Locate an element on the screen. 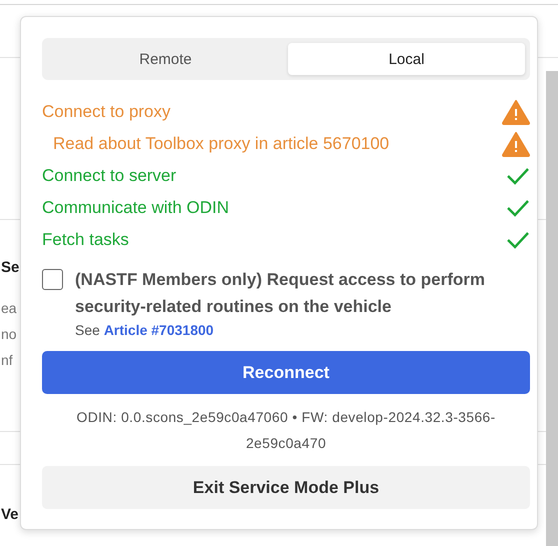 The height and width of the screenshot is (546, 558). body-text: no is located at coordinates (9, 334).